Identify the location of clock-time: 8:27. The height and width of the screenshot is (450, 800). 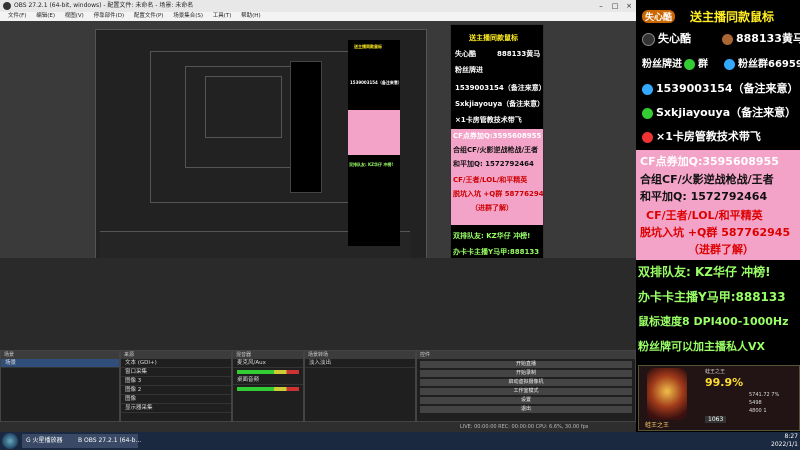
(791, 436).